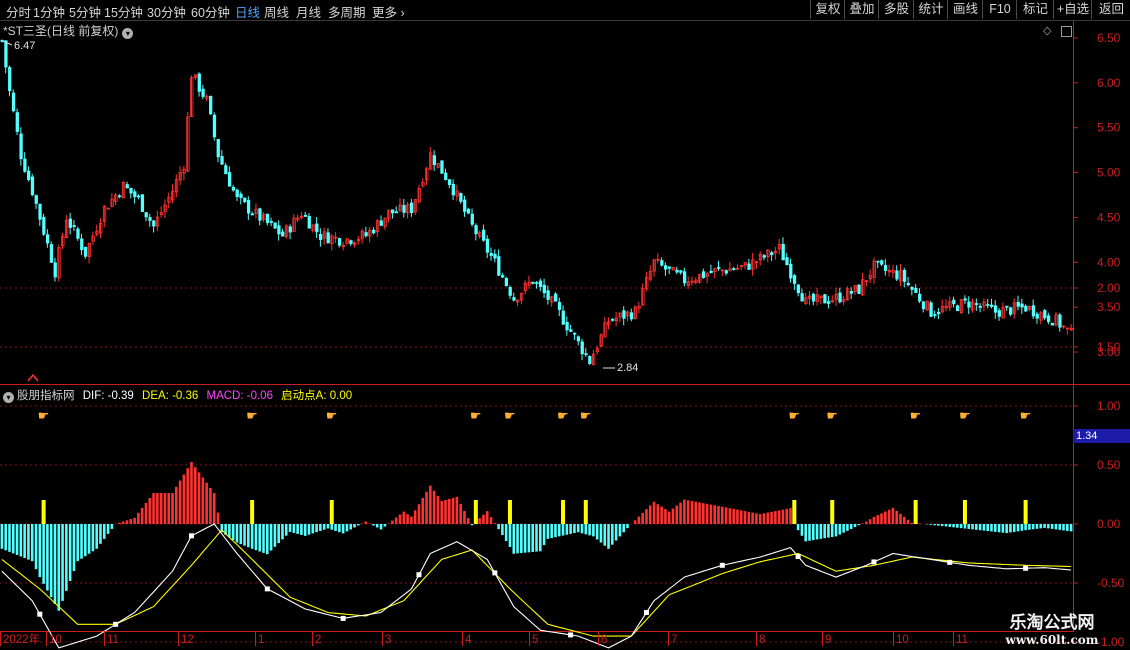  What do you see at coordinates (1109, 307) in the screenshot?
I see `price-axis-label: 3.50` at bounding box center [1109, 307].